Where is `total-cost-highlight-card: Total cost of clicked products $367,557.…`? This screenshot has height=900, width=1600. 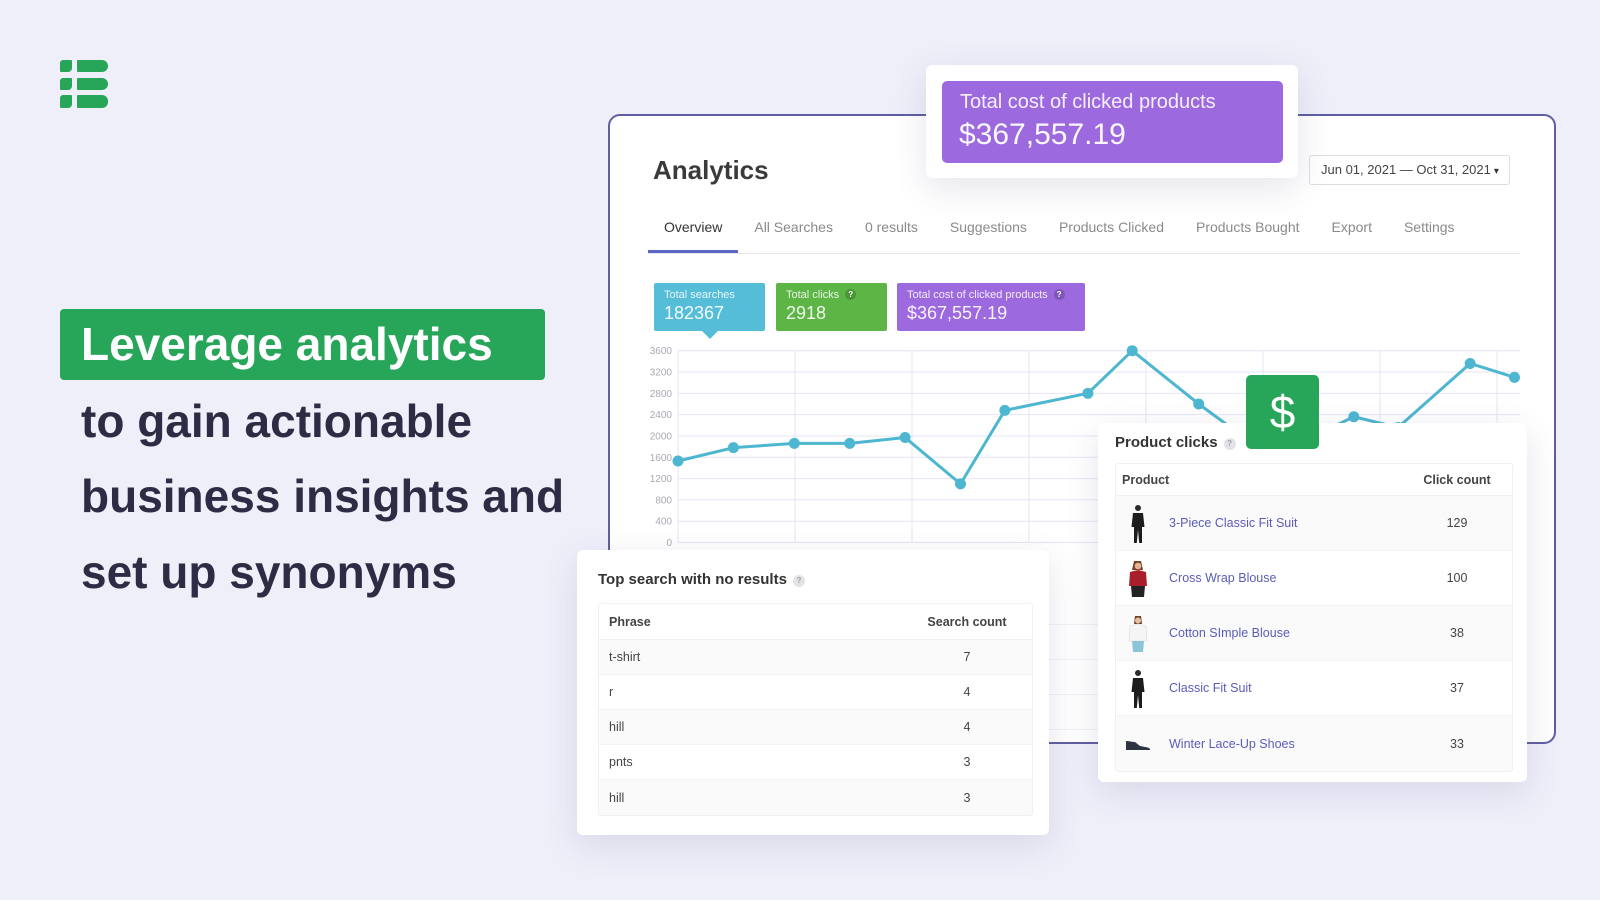 total-cost-highlight-card: Total cost of clicked products $367,557.… is located at coordinates (1112, 121).